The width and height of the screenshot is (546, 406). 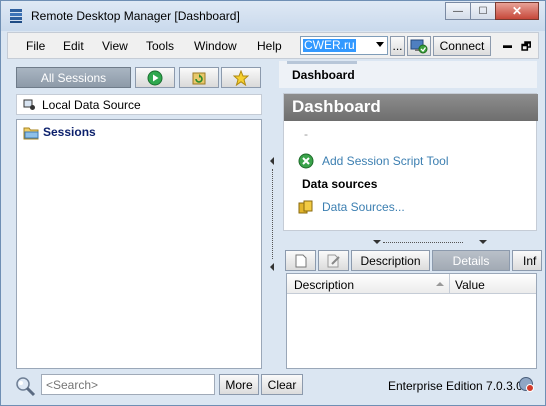 I want to click on clear-button: Clear, so click(x=282, y=384).